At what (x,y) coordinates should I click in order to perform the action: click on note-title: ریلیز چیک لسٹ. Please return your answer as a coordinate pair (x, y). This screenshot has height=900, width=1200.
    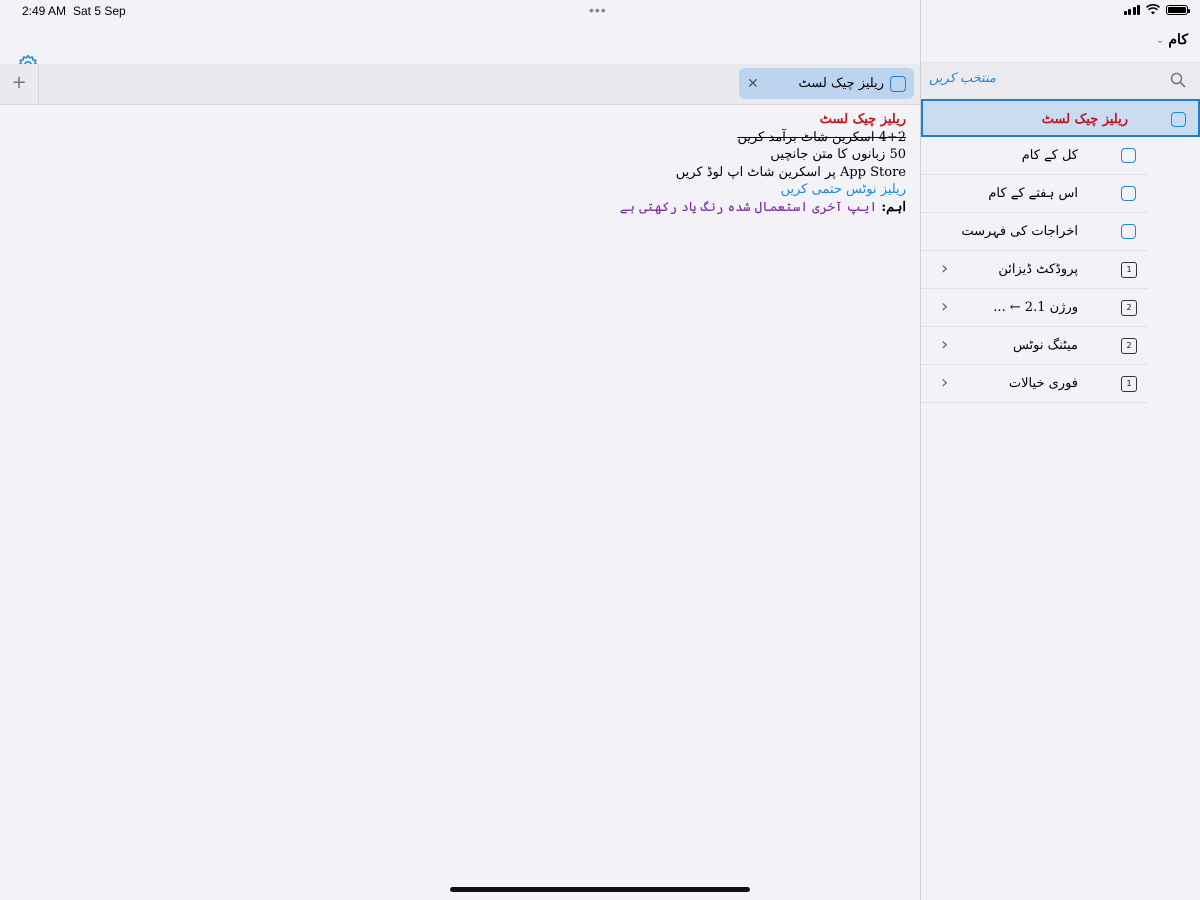
    Looking at the image, I should click on (862, 119).